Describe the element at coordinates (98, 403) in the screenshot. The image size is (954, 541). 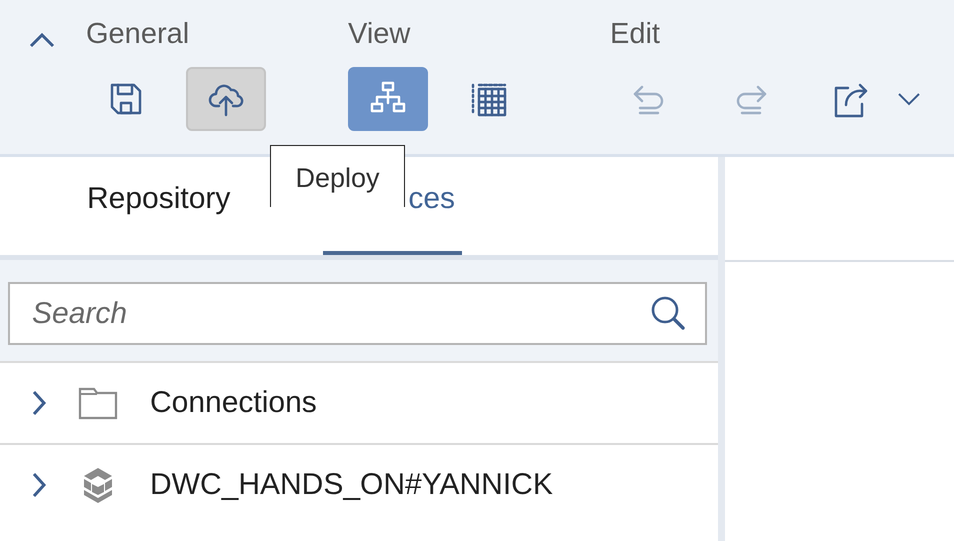
I see `folder-icon` at that location.